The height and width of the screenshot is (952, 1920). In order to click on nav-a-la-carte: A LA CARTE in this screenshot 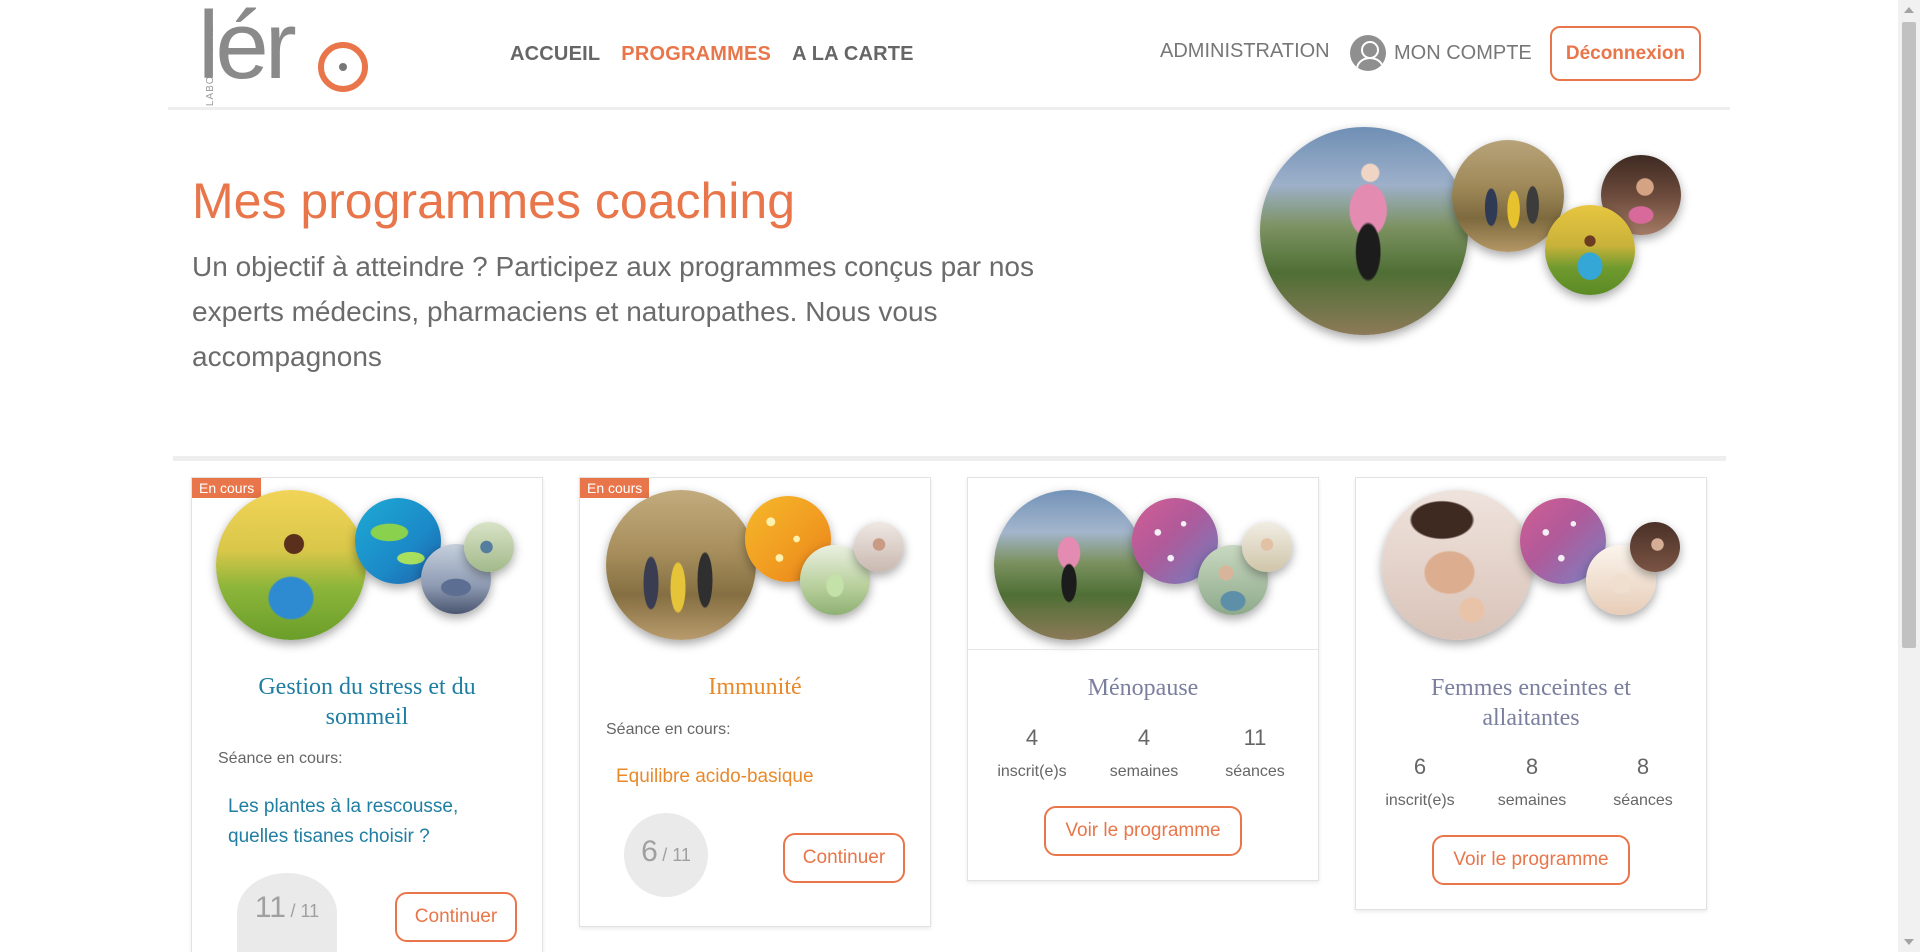, I will do `click(853, 54)`.